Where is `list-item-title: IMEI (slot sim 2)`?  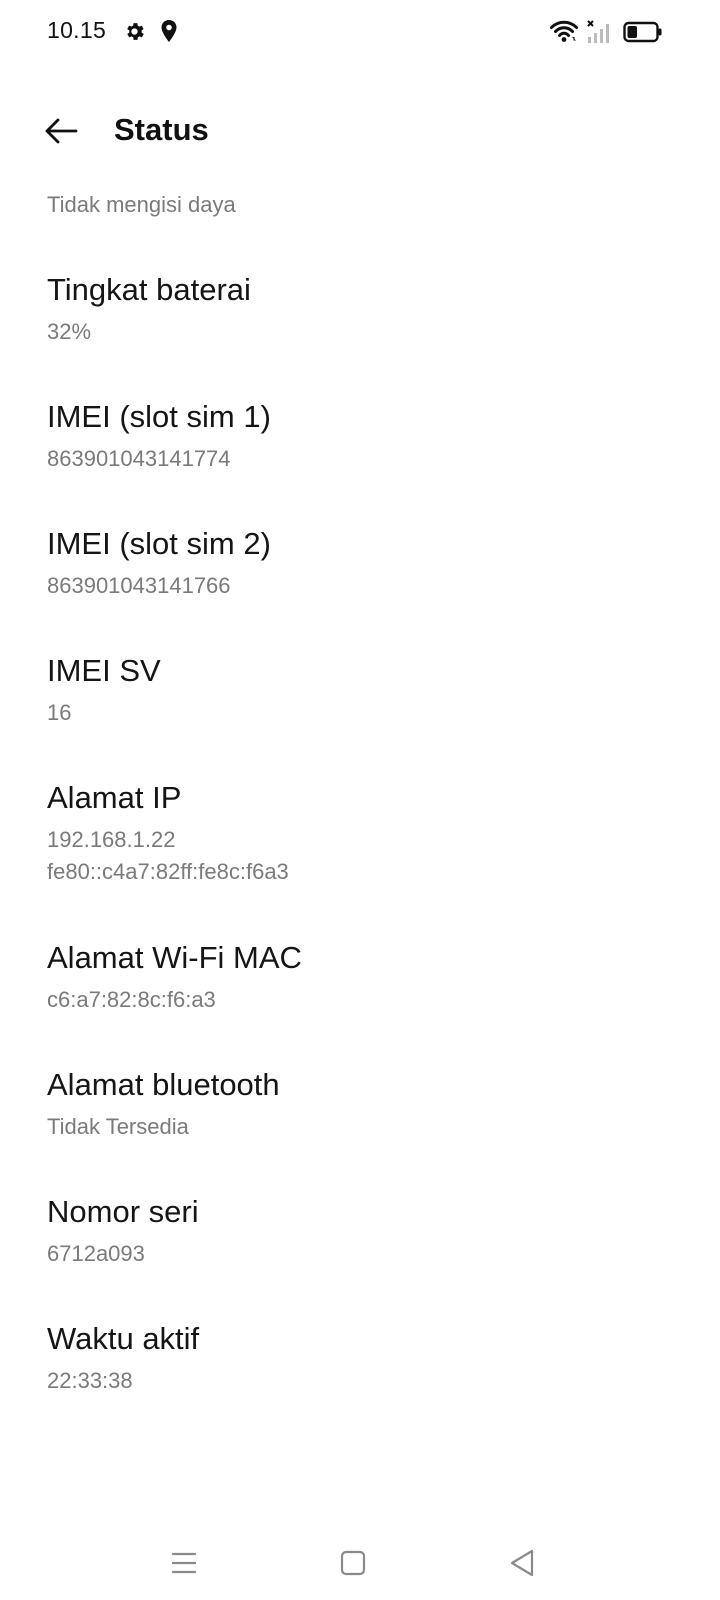
list-item-title: IMEI (slot sim 2) is located at coordinates (159, 543).